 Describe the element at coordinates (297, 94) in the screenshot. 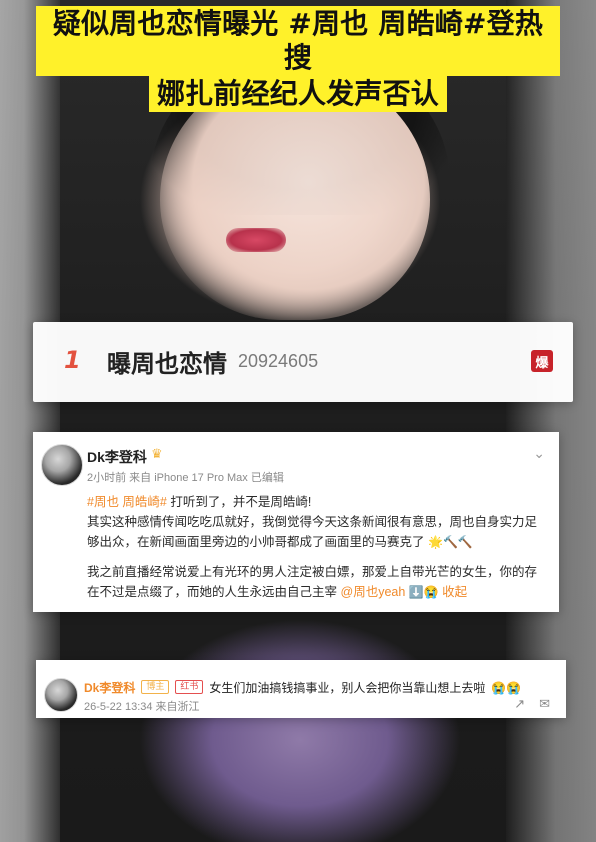

I see `headline-line-2: 娜扎前经纪人发声否认` at that location.